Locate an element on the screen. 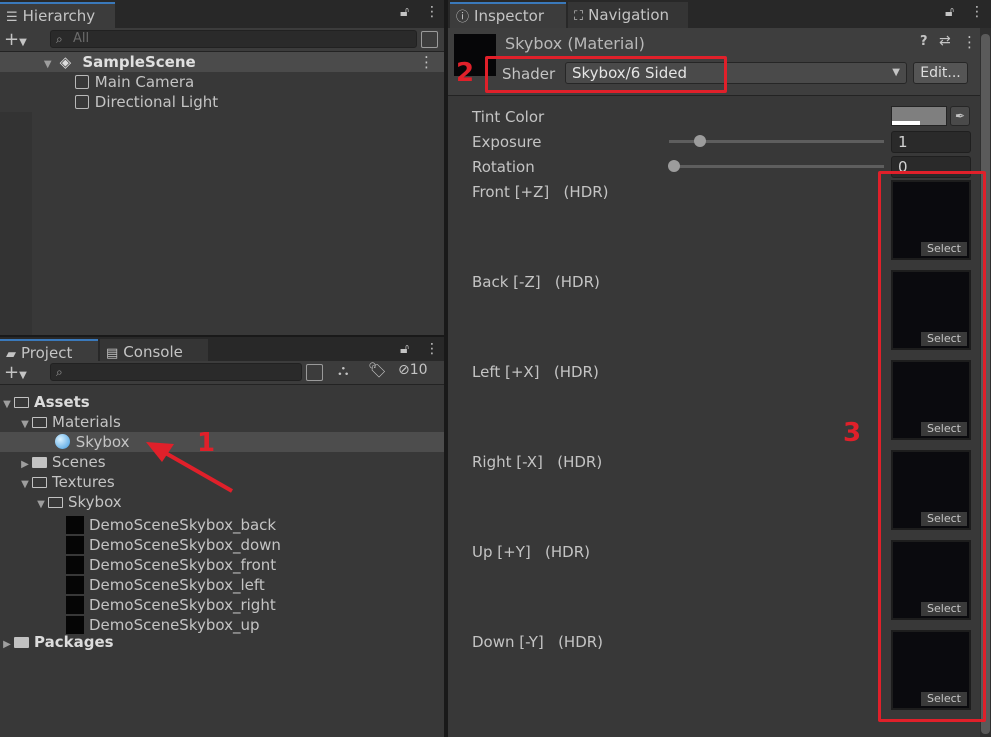 The height and width of the screenshot is (737, 991). eye-slash-icon: ⊘ is located at coordinates (404, 370).